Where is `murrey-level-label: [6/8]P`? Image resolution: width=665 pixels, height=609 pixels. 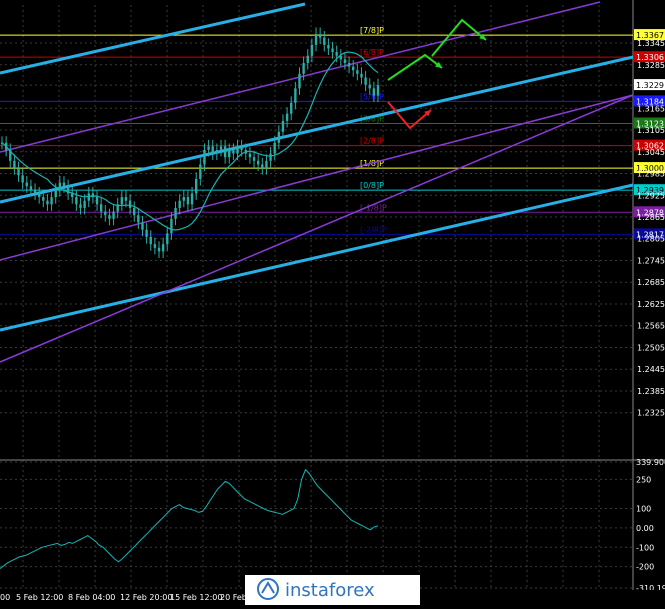 murrey-level-label: [6/8]P is located at coordinates (372, 52).